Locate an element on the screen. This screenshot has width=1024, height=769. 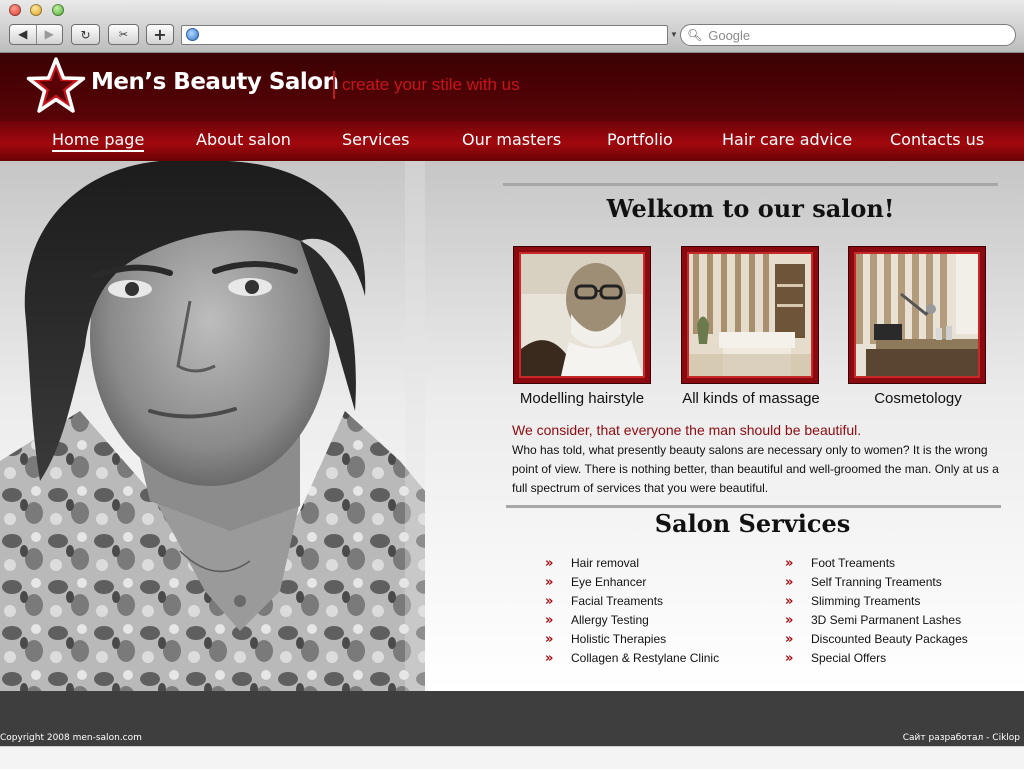
forward-arrow-icon: ▶ is located at coordinates (49, 34).